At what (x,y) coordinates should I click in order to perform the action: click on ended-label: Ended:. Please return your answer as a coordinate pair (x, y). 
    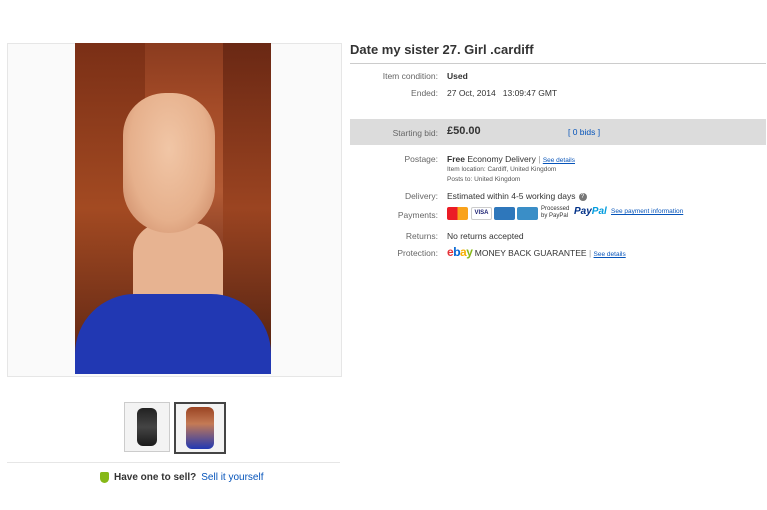
    Looking at the image, I should click on (424, 93).